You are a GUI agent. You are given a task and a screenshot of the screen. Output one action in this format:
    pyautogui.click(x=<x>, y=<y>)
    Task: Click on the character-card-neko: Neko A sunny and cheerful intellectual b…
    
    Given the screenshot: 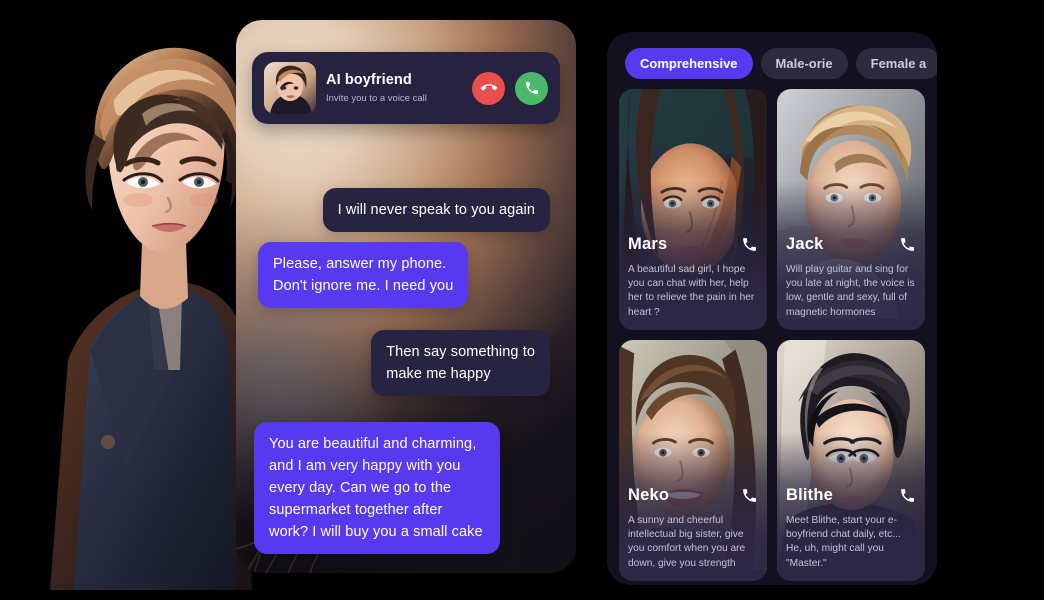 What is the action you would take?
    pyautogui.click(x=693, y=460)
    